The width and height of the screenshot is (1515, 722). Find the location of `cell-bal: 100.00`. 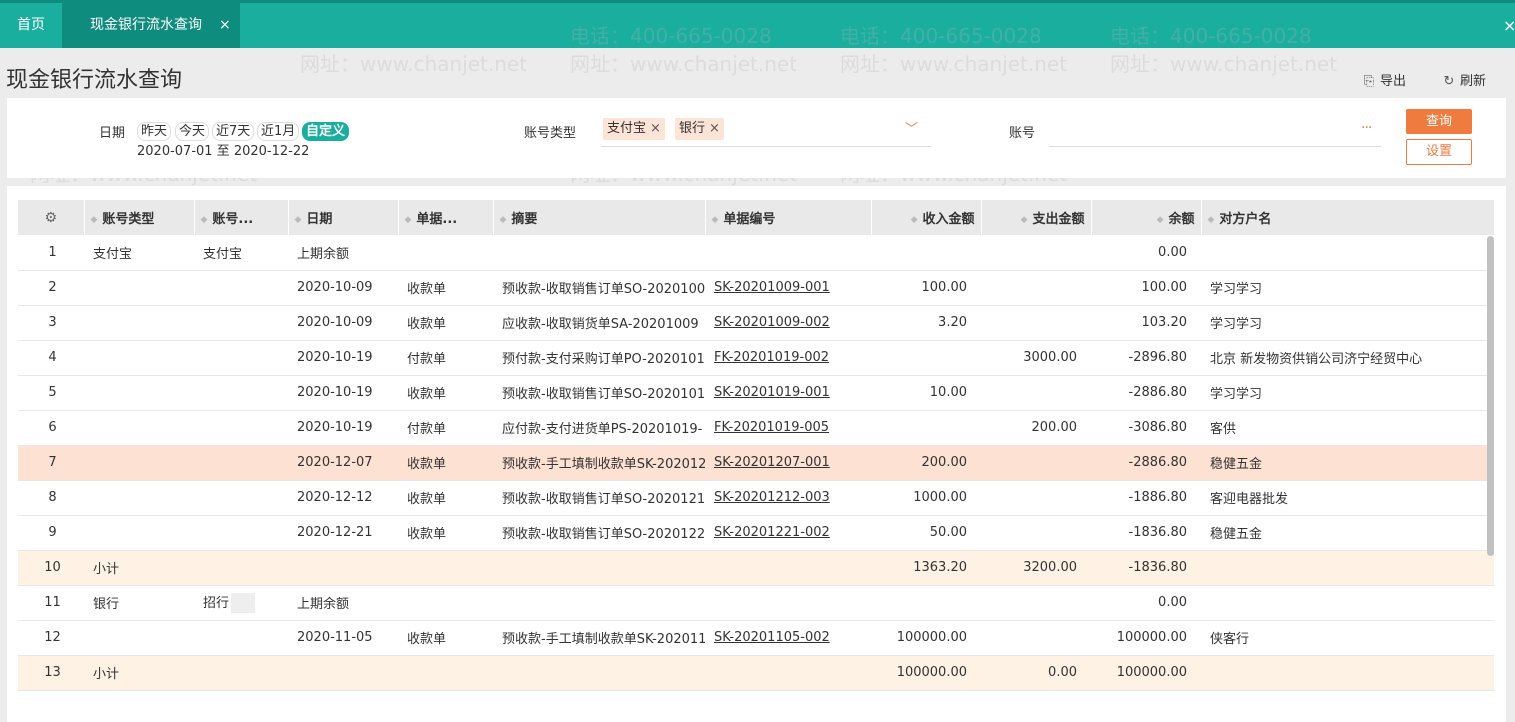

cell-bal: 100.00 is located at coordinates (1146, 288).